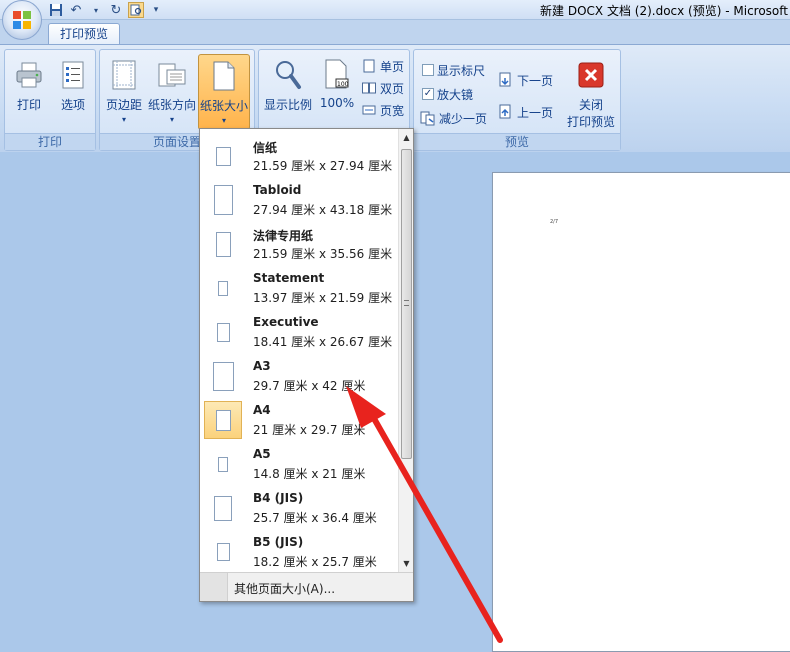  Describe the element at coordinates (299, 507) in the screenshot. I see `paper-size-item: B4 (JIS) 25.7 厘米 x 36.4 厘米` at that location.